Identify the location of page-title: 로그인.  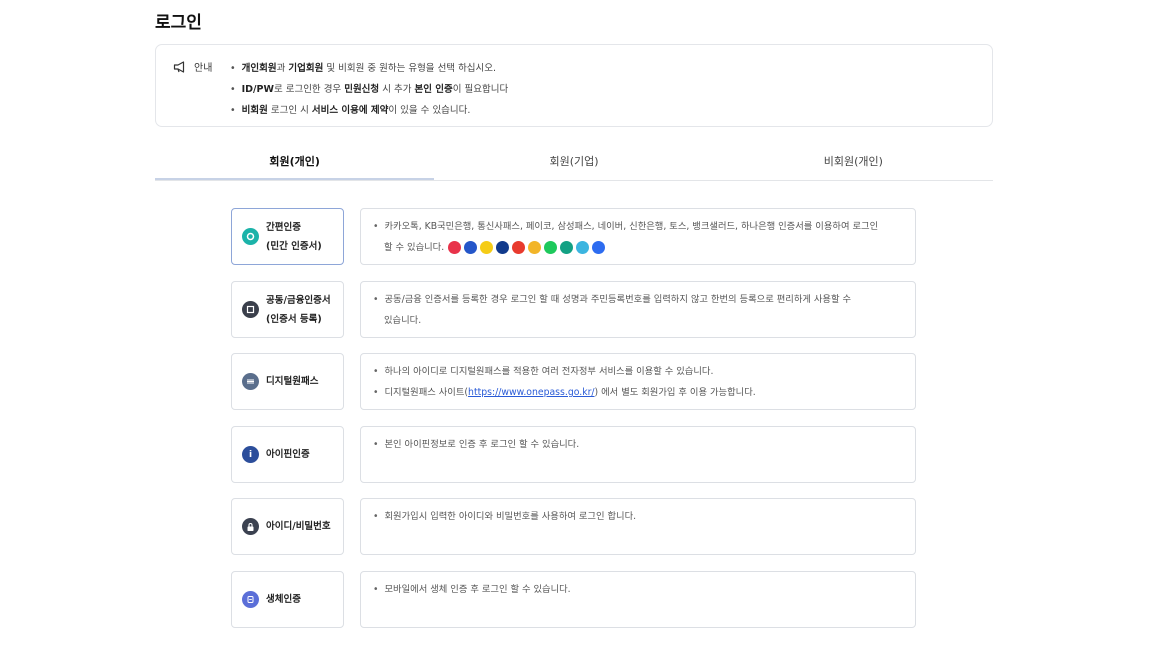
(178, 23).